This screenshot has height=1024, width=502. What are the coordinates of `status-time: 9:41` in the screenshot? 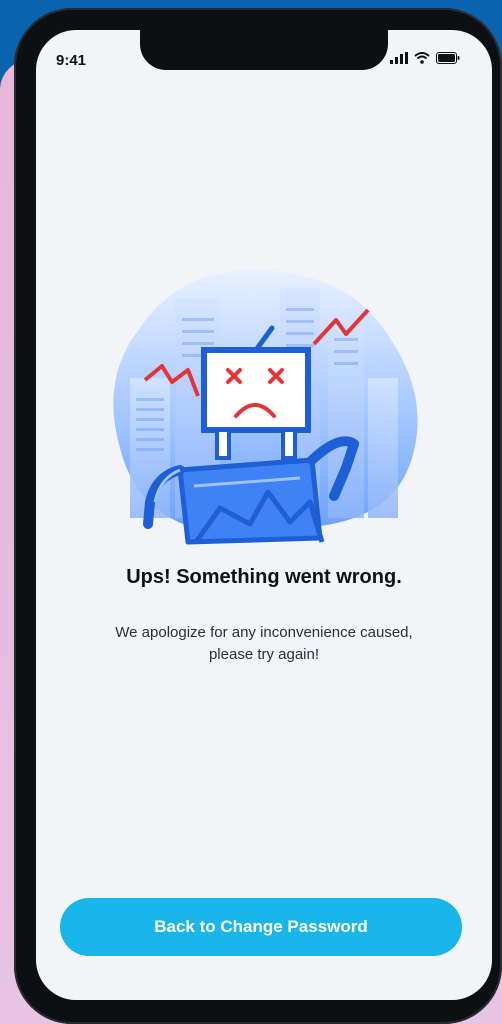 It's located at (71, 60).